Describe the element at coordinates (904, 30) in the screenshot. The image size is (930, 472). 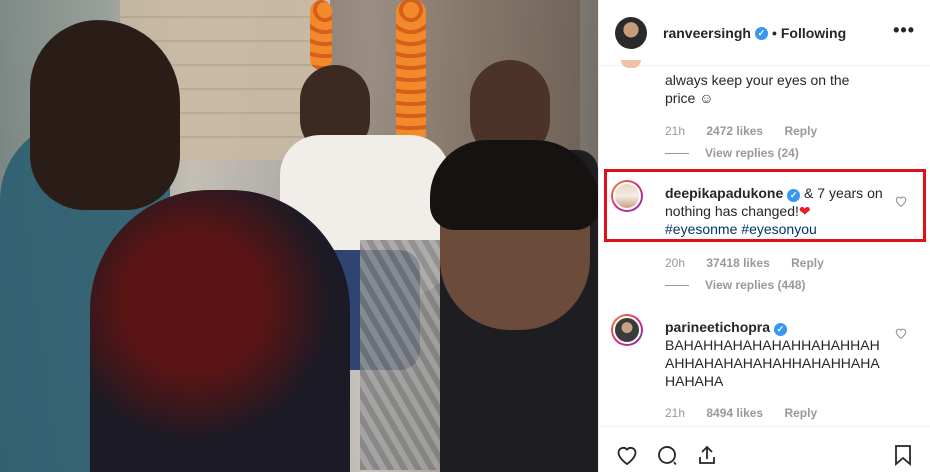
I see `more-icon: •••` at that location.